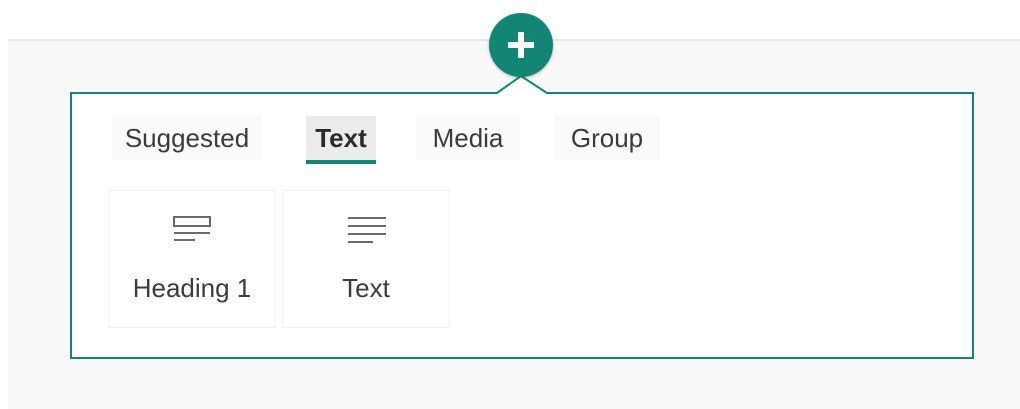  I want to click on tab-text: Text, so click(341, 140).